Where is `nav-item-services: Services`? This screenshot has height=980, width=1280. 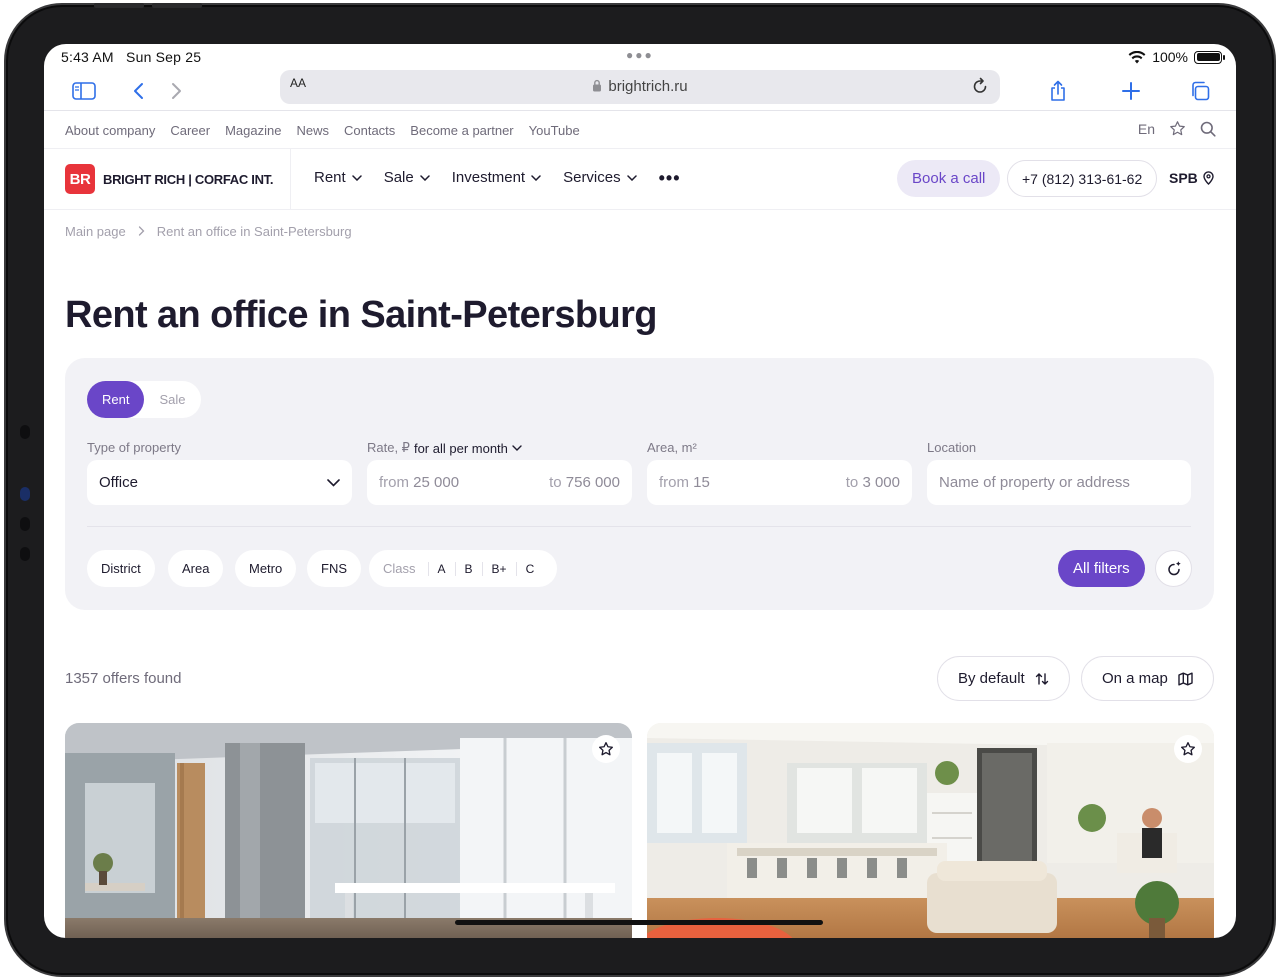
nav-item-services: Services is located at coordinates (600, 177).